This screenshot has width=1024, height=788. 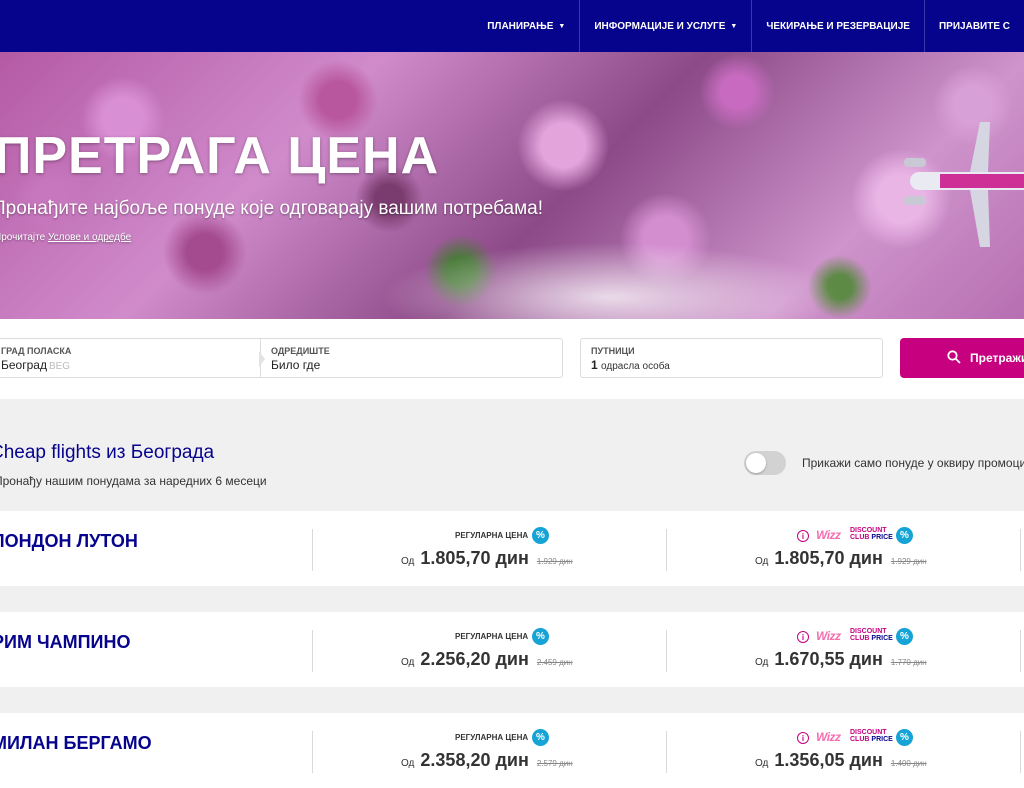 What do you see at coordinates (962, 358) in the screenshot?
I see `search-button: Претражи` at bounding box center [962, 358].